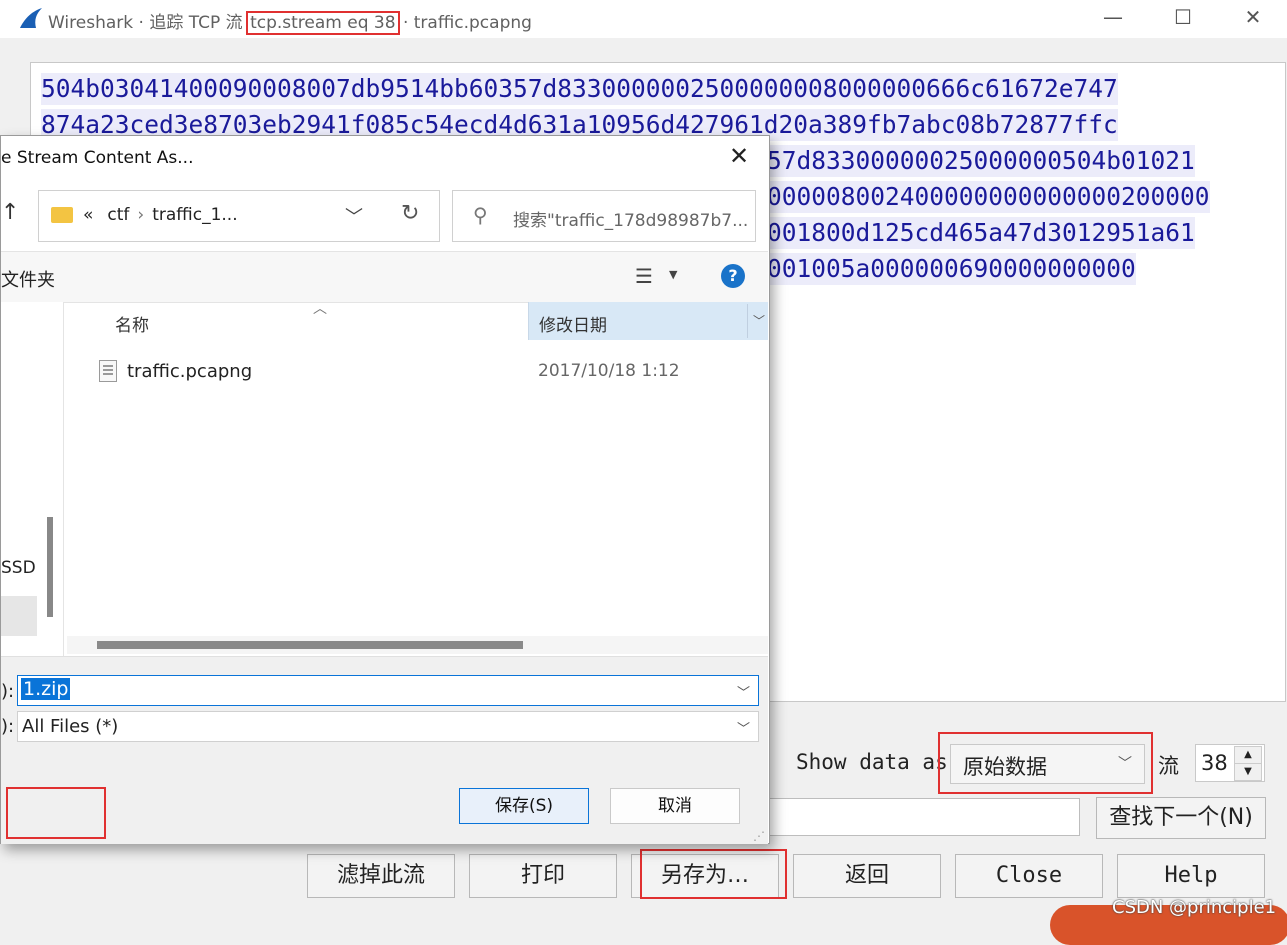  I want to click on title-text: Wireshark · 追踪 TCP 流, so click(148, 23).